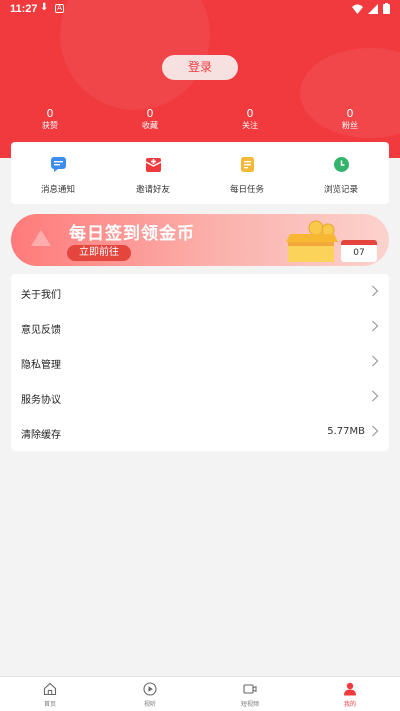  I want to click on status-time: 11:27, so click(24, 9).